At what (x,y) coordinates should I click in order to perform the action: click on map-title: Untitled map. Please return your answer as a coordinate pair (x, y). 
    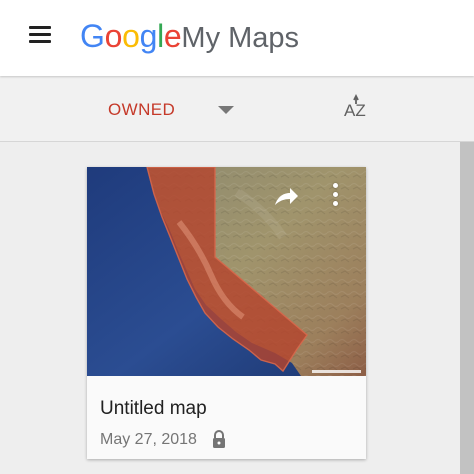
    Looking at the image, I should click on (153, 408).